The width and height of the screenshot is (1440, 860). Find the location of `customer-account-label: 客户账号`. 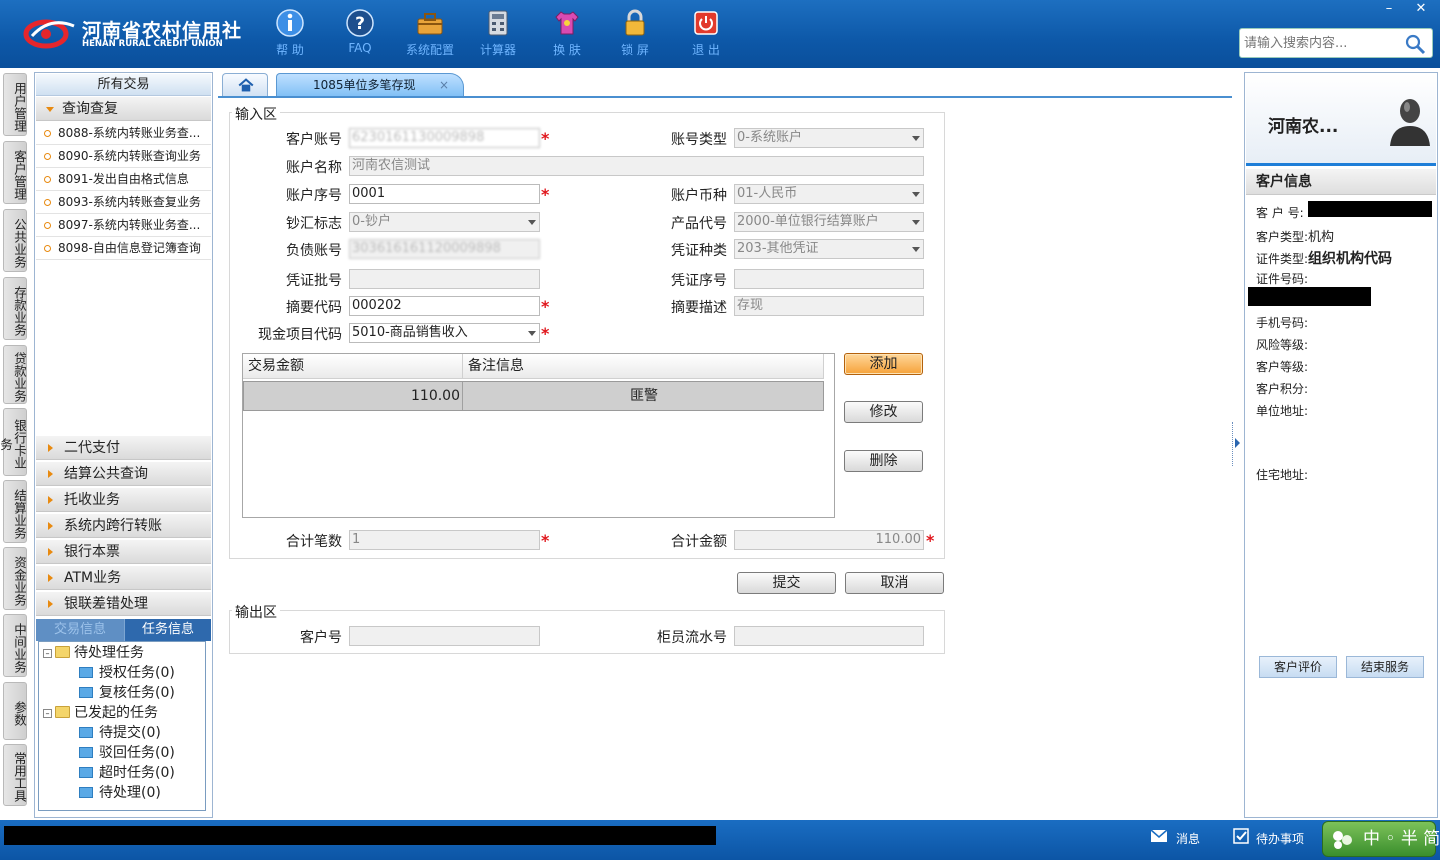

customer-account-label: 客户账号 is located at coordinates (314, 140).